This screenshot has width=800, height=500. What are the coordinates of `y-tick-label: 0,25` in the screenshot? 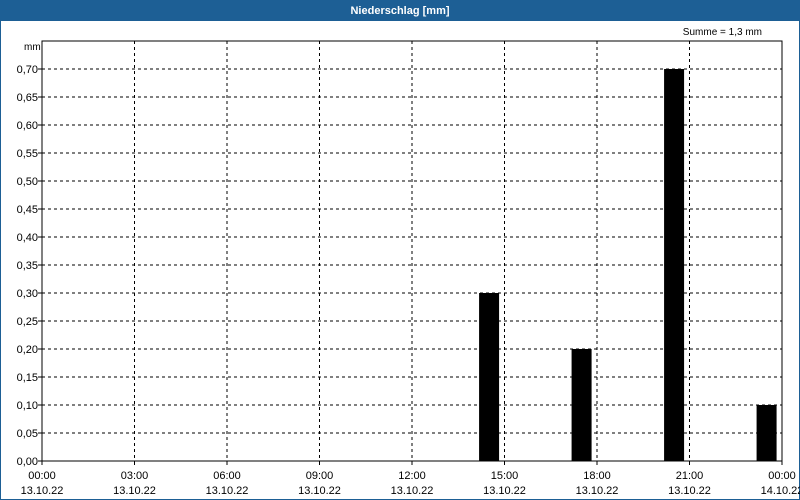 It's located at (27, 322).